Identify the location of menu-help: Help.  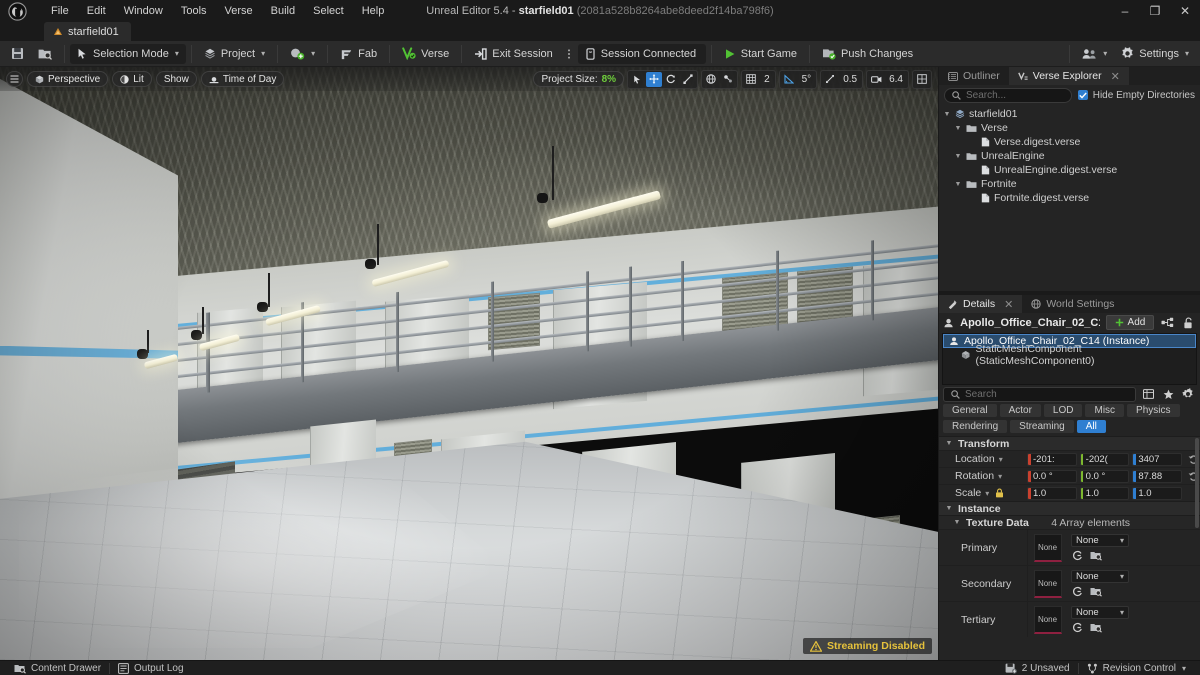
(373, 11).